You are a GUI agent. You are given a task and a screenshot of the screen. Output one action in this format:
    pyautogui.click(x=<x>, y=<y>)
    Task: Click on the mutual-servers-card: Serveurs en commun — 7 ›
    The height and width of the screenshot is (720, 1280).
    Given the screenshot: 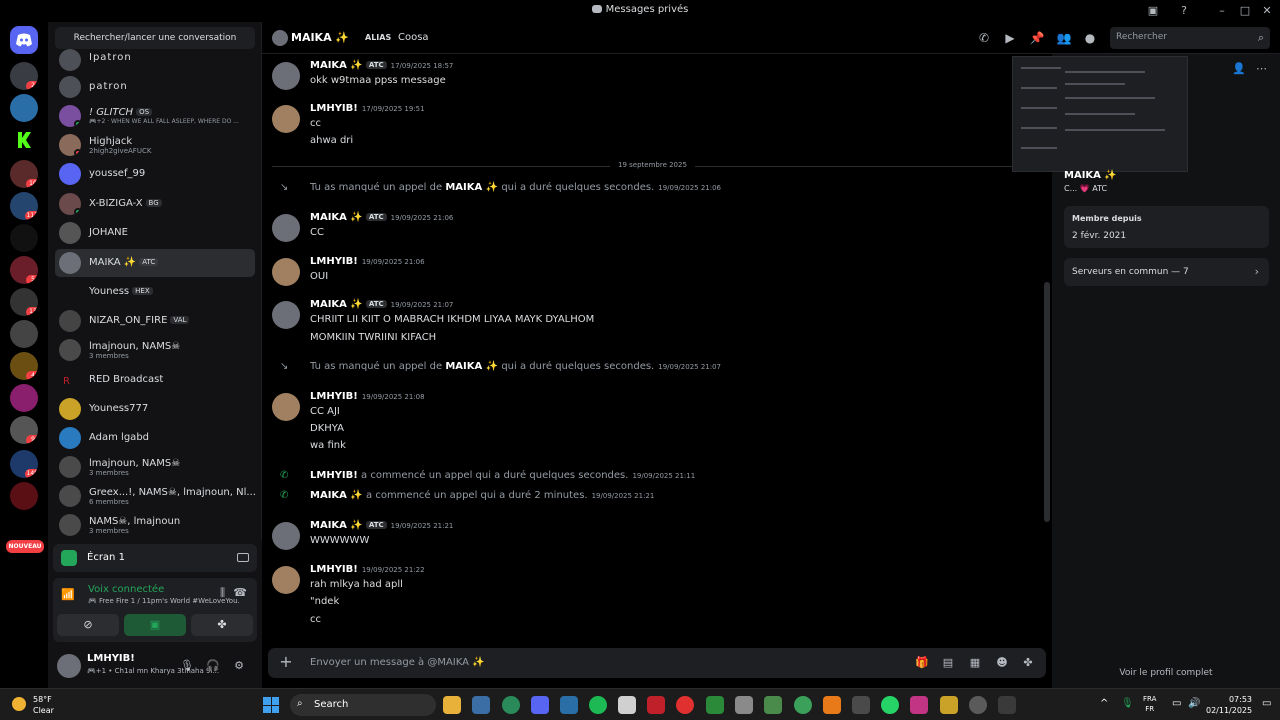 What is the action you would take?
    pyautogui.click(x=1166, y=272)
    